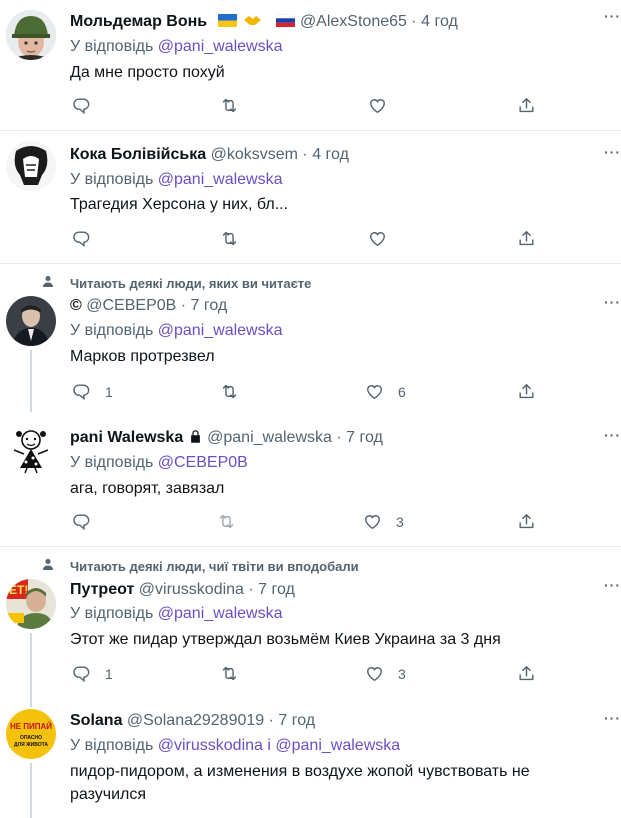  What do you see at coordinates (286, 20) in the screenshot?
I see `russia-flag-icon` at bounding box center [286, 20].